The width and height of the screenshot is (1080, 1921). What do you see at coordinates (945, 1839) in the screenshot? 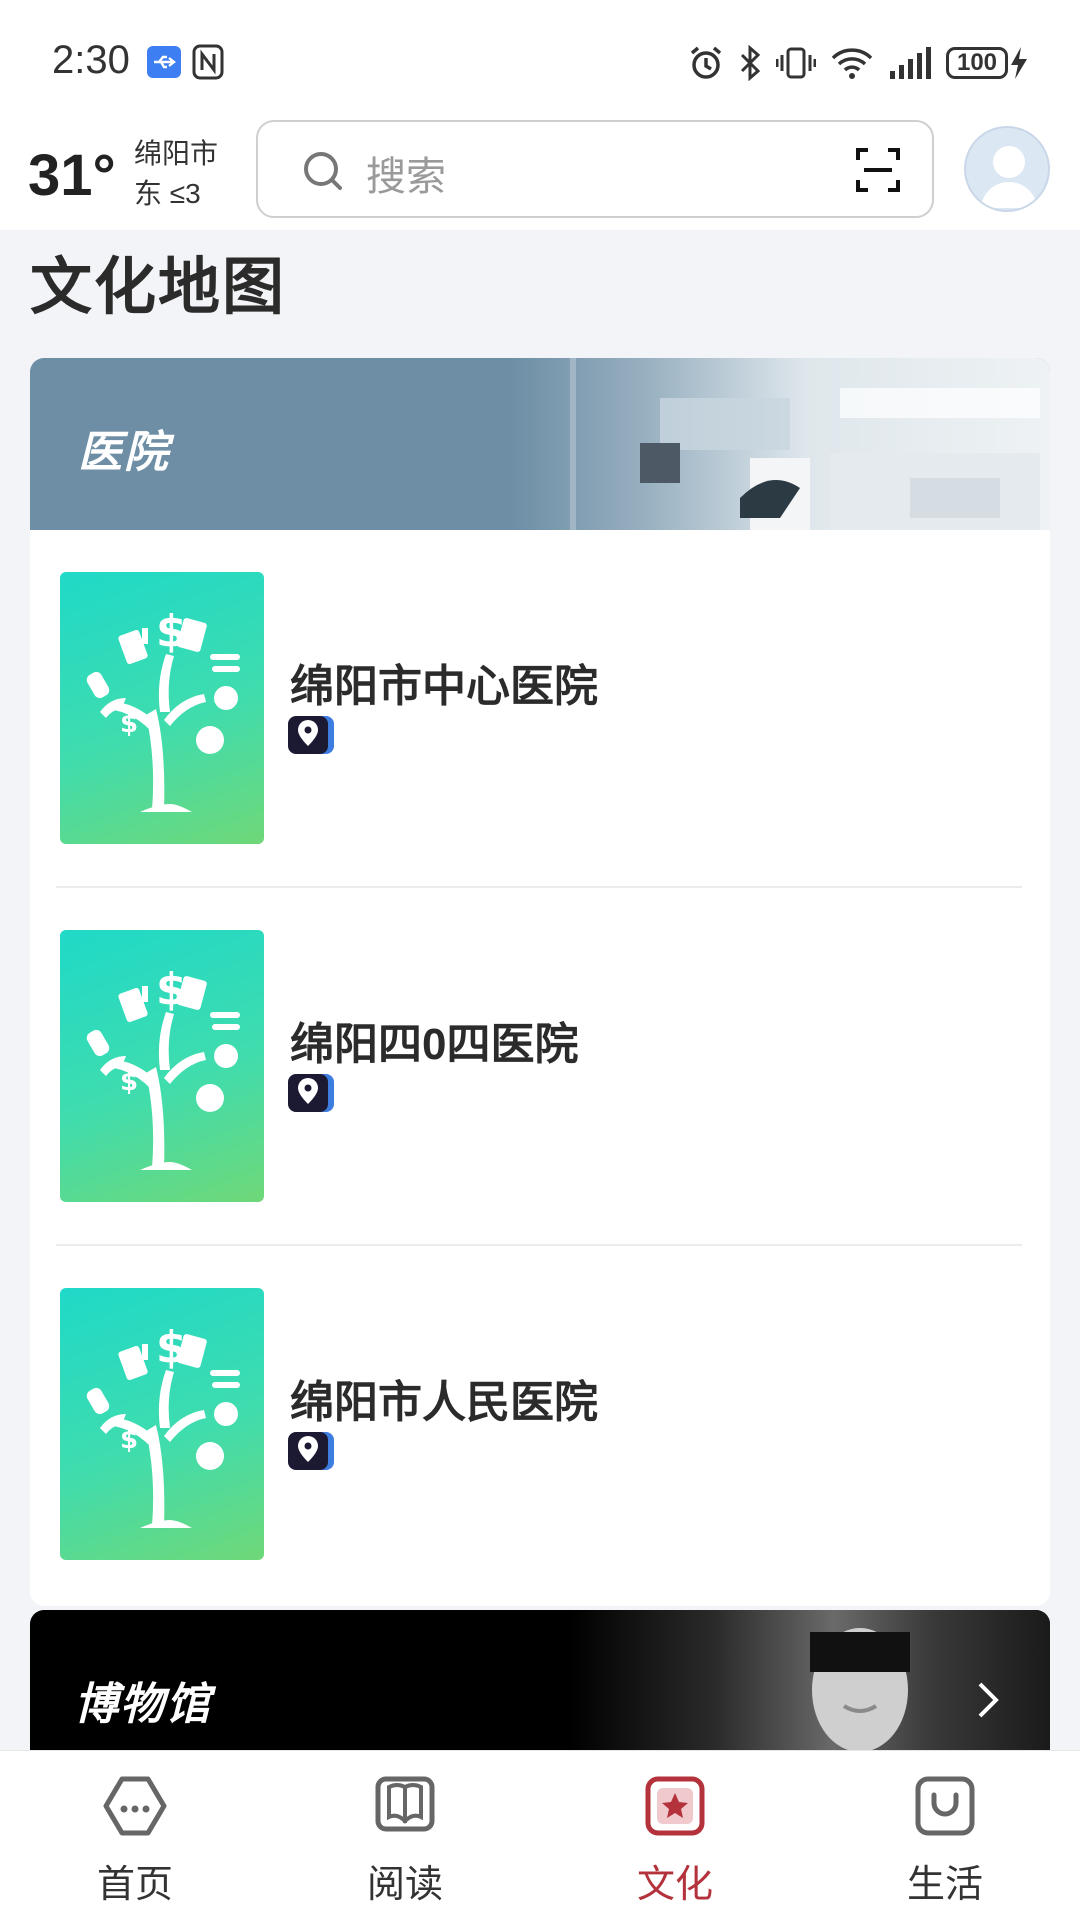
I see `nav-item-life: 生活` at bounding box center [945, 1839].